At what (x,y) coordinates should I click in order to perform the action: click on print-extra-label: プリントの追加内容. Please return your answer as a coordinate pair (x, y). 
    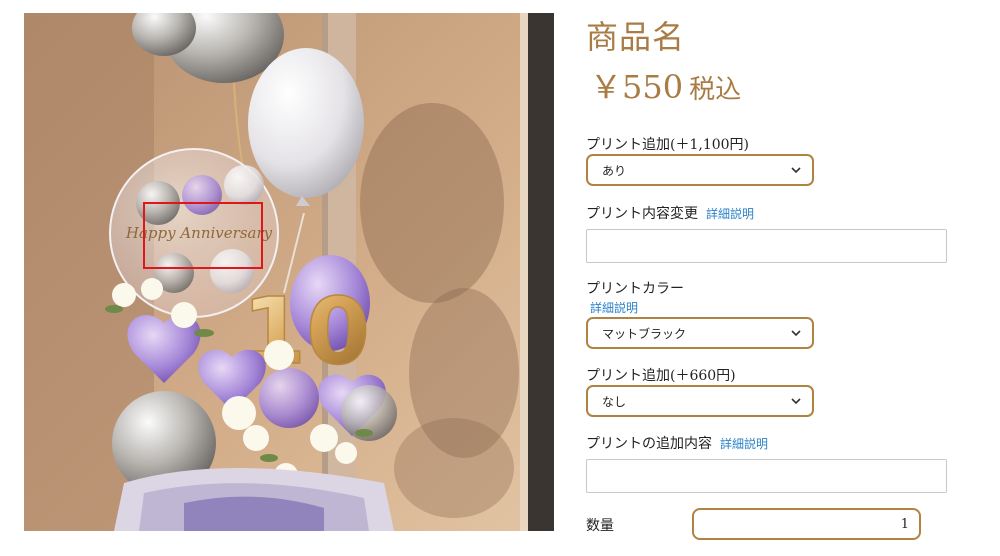
    Looking at the image, I should click on (649, 444).